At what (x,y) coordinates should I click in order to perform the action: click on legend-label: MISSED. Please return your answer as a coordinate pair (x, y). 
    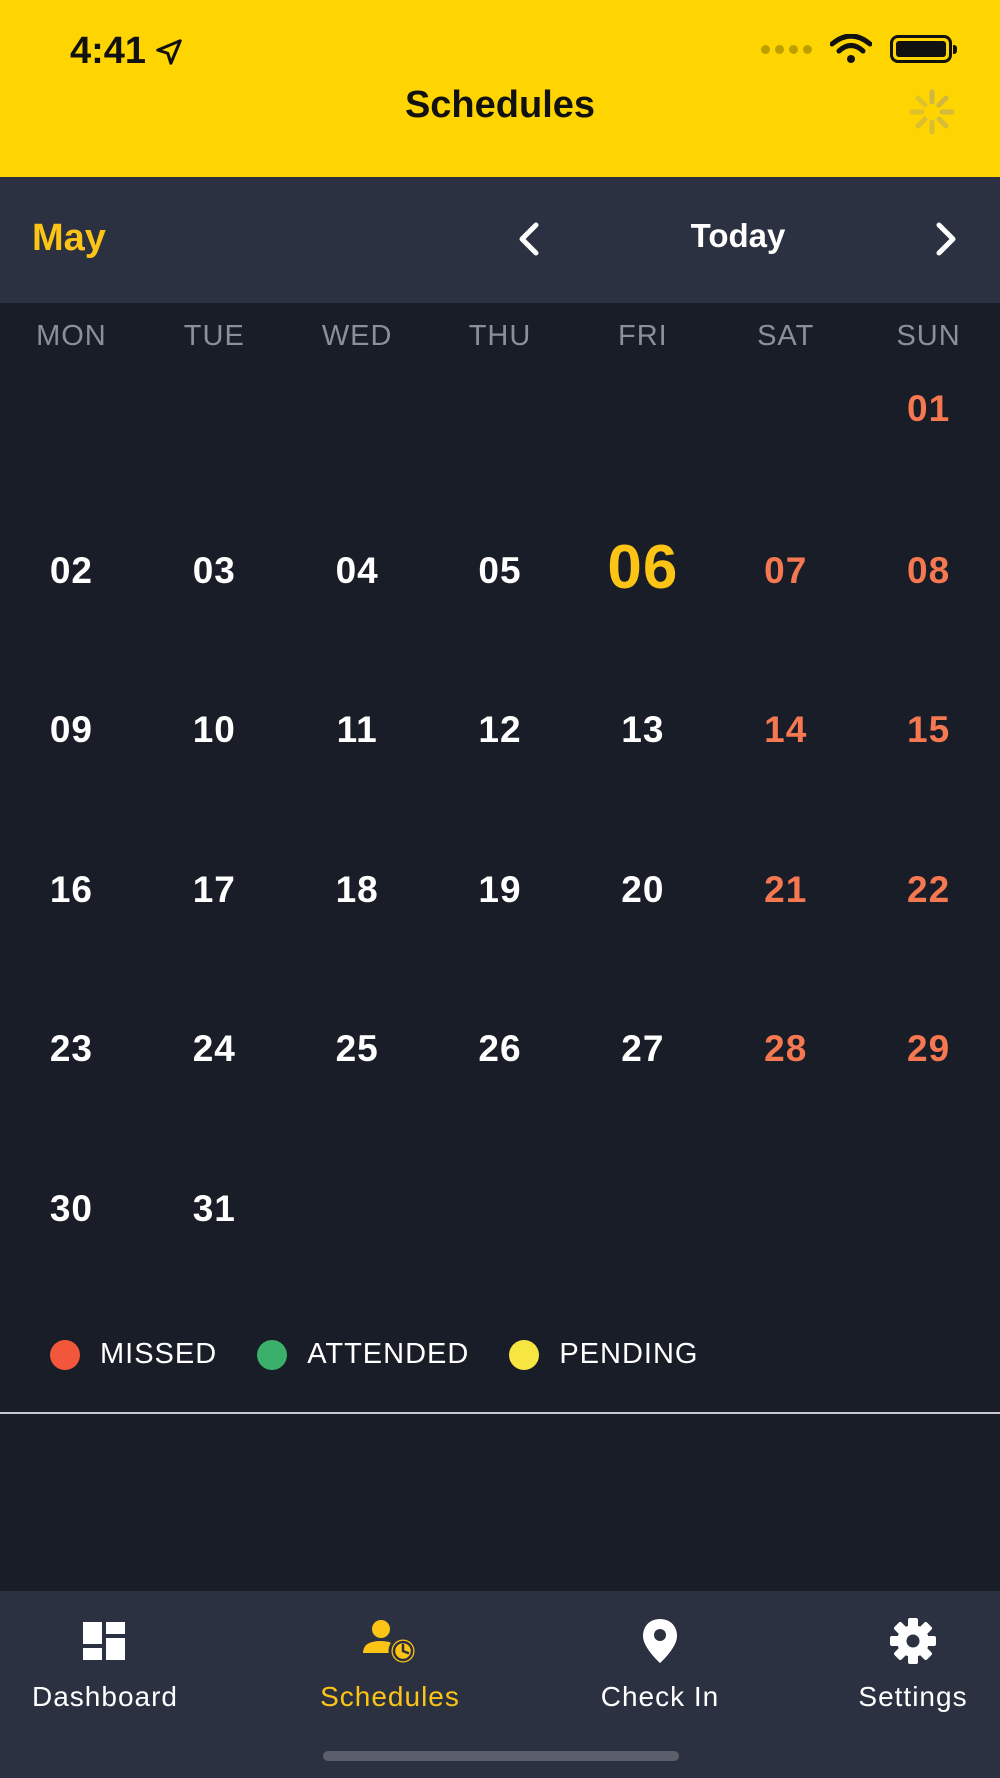
    Looking at the image, I should click on (159, 1354).